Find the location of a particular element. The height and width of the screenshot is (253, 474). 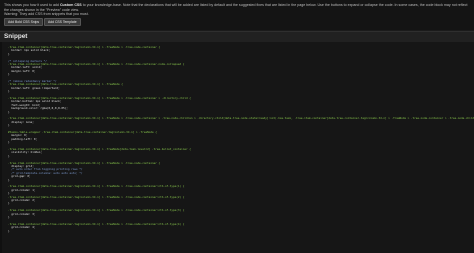

section-title: Snippet is located at coordinates (16, 36).